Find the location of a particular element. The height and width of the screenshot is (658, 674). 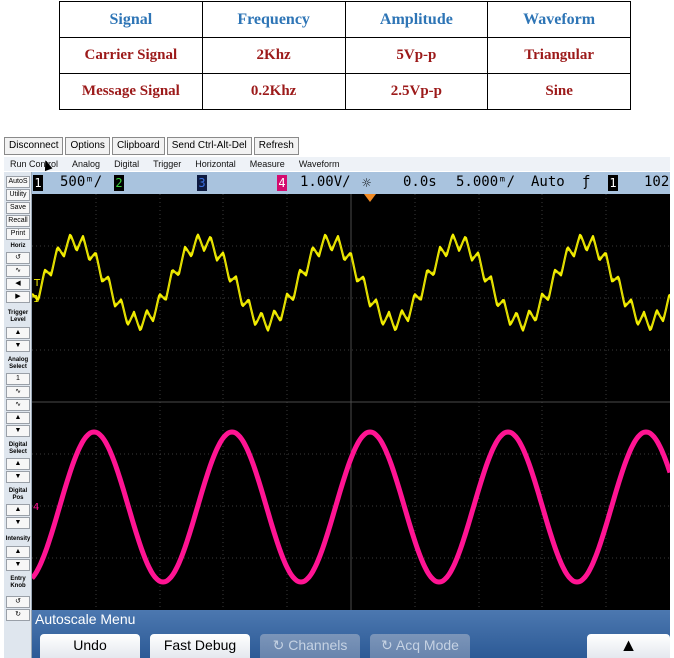

table-cell: 2.5Vp-p is located at coordinates (416, 91).